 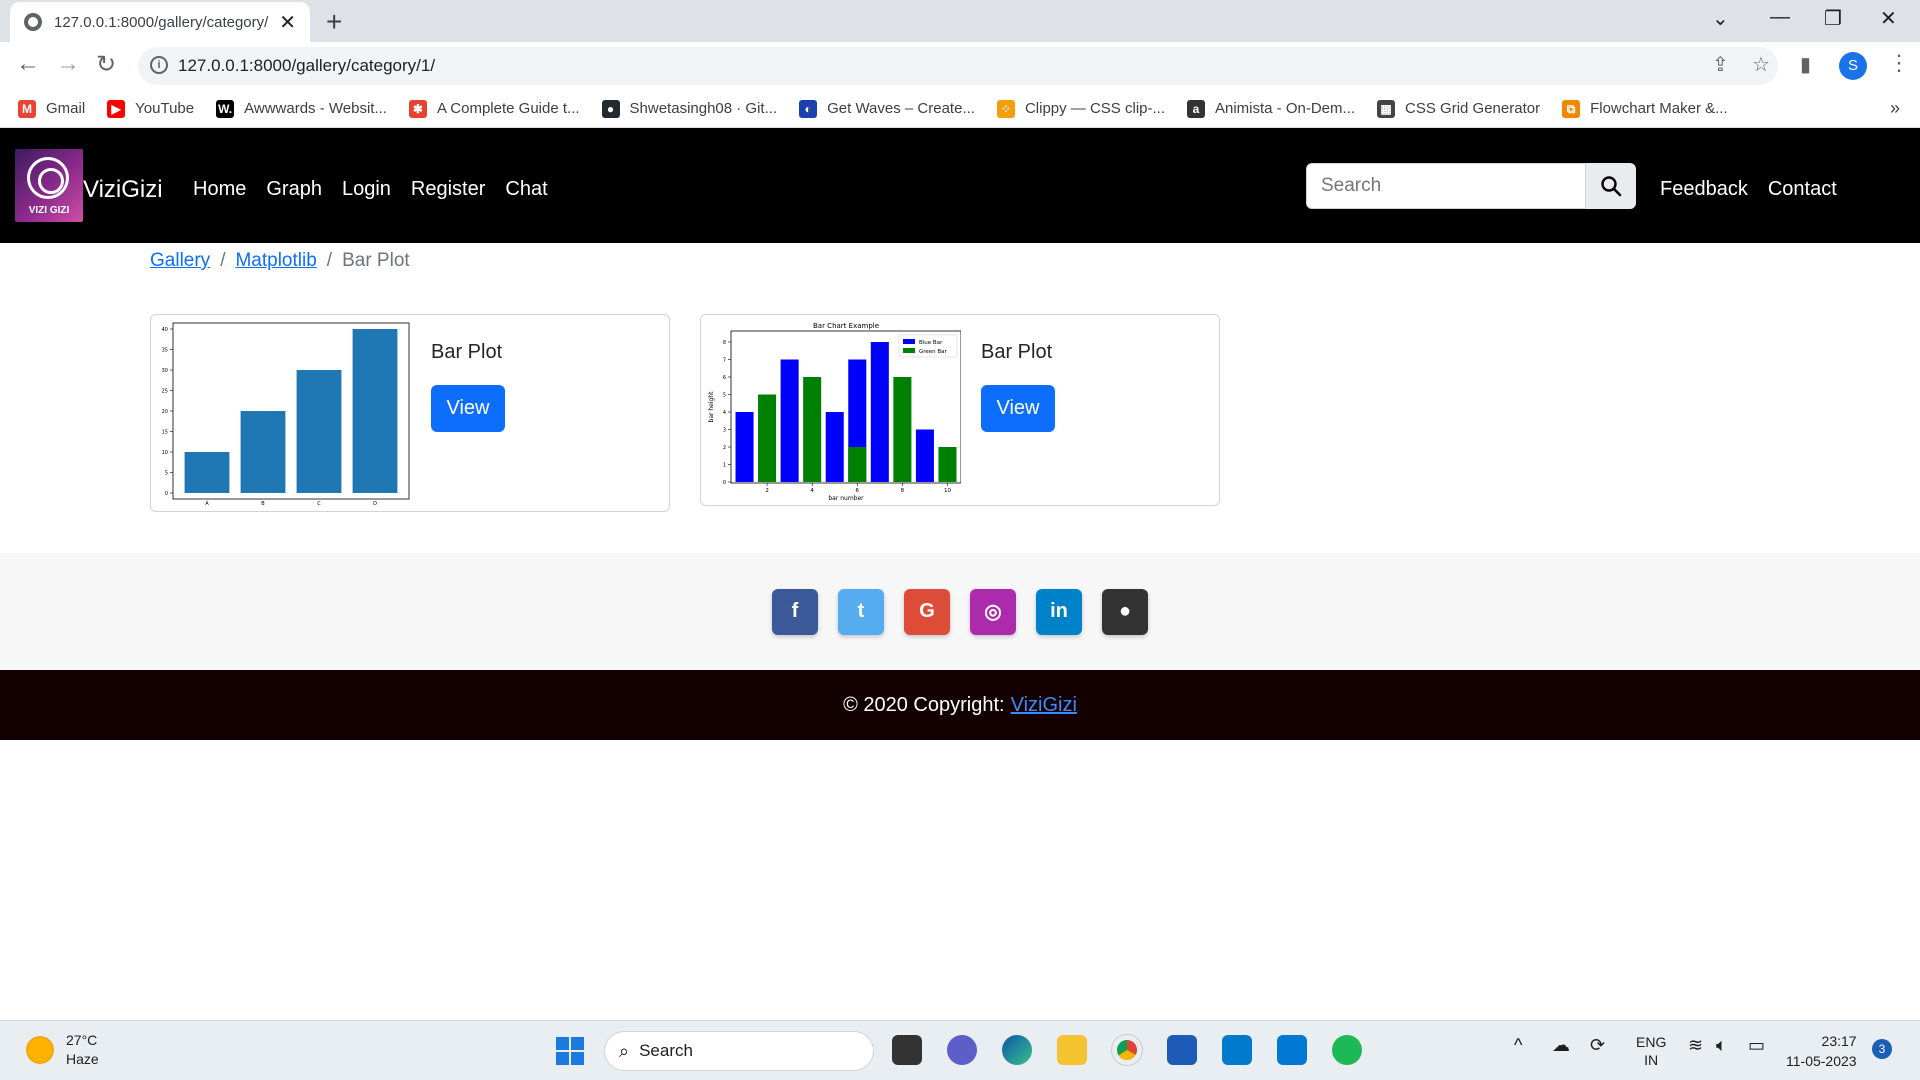 What do you see at coordinates (1895, 108) in the screenshot?
I see `more-bookmarks-icon: »` at bounding box center [1895, 108].